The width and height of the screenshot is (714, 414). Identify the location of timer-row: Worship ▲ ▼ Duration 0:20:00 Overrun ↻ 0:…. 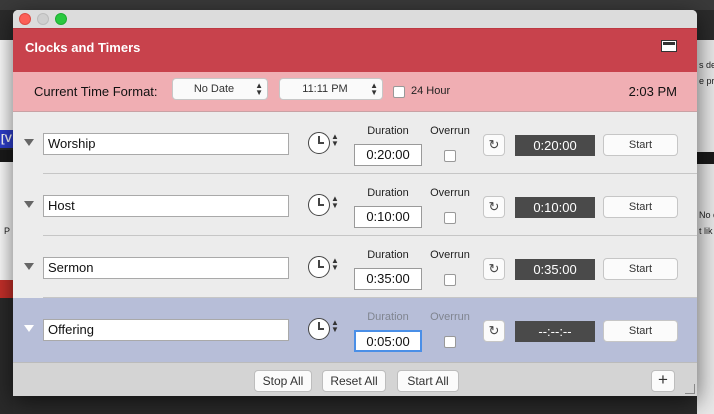
(355, 143).